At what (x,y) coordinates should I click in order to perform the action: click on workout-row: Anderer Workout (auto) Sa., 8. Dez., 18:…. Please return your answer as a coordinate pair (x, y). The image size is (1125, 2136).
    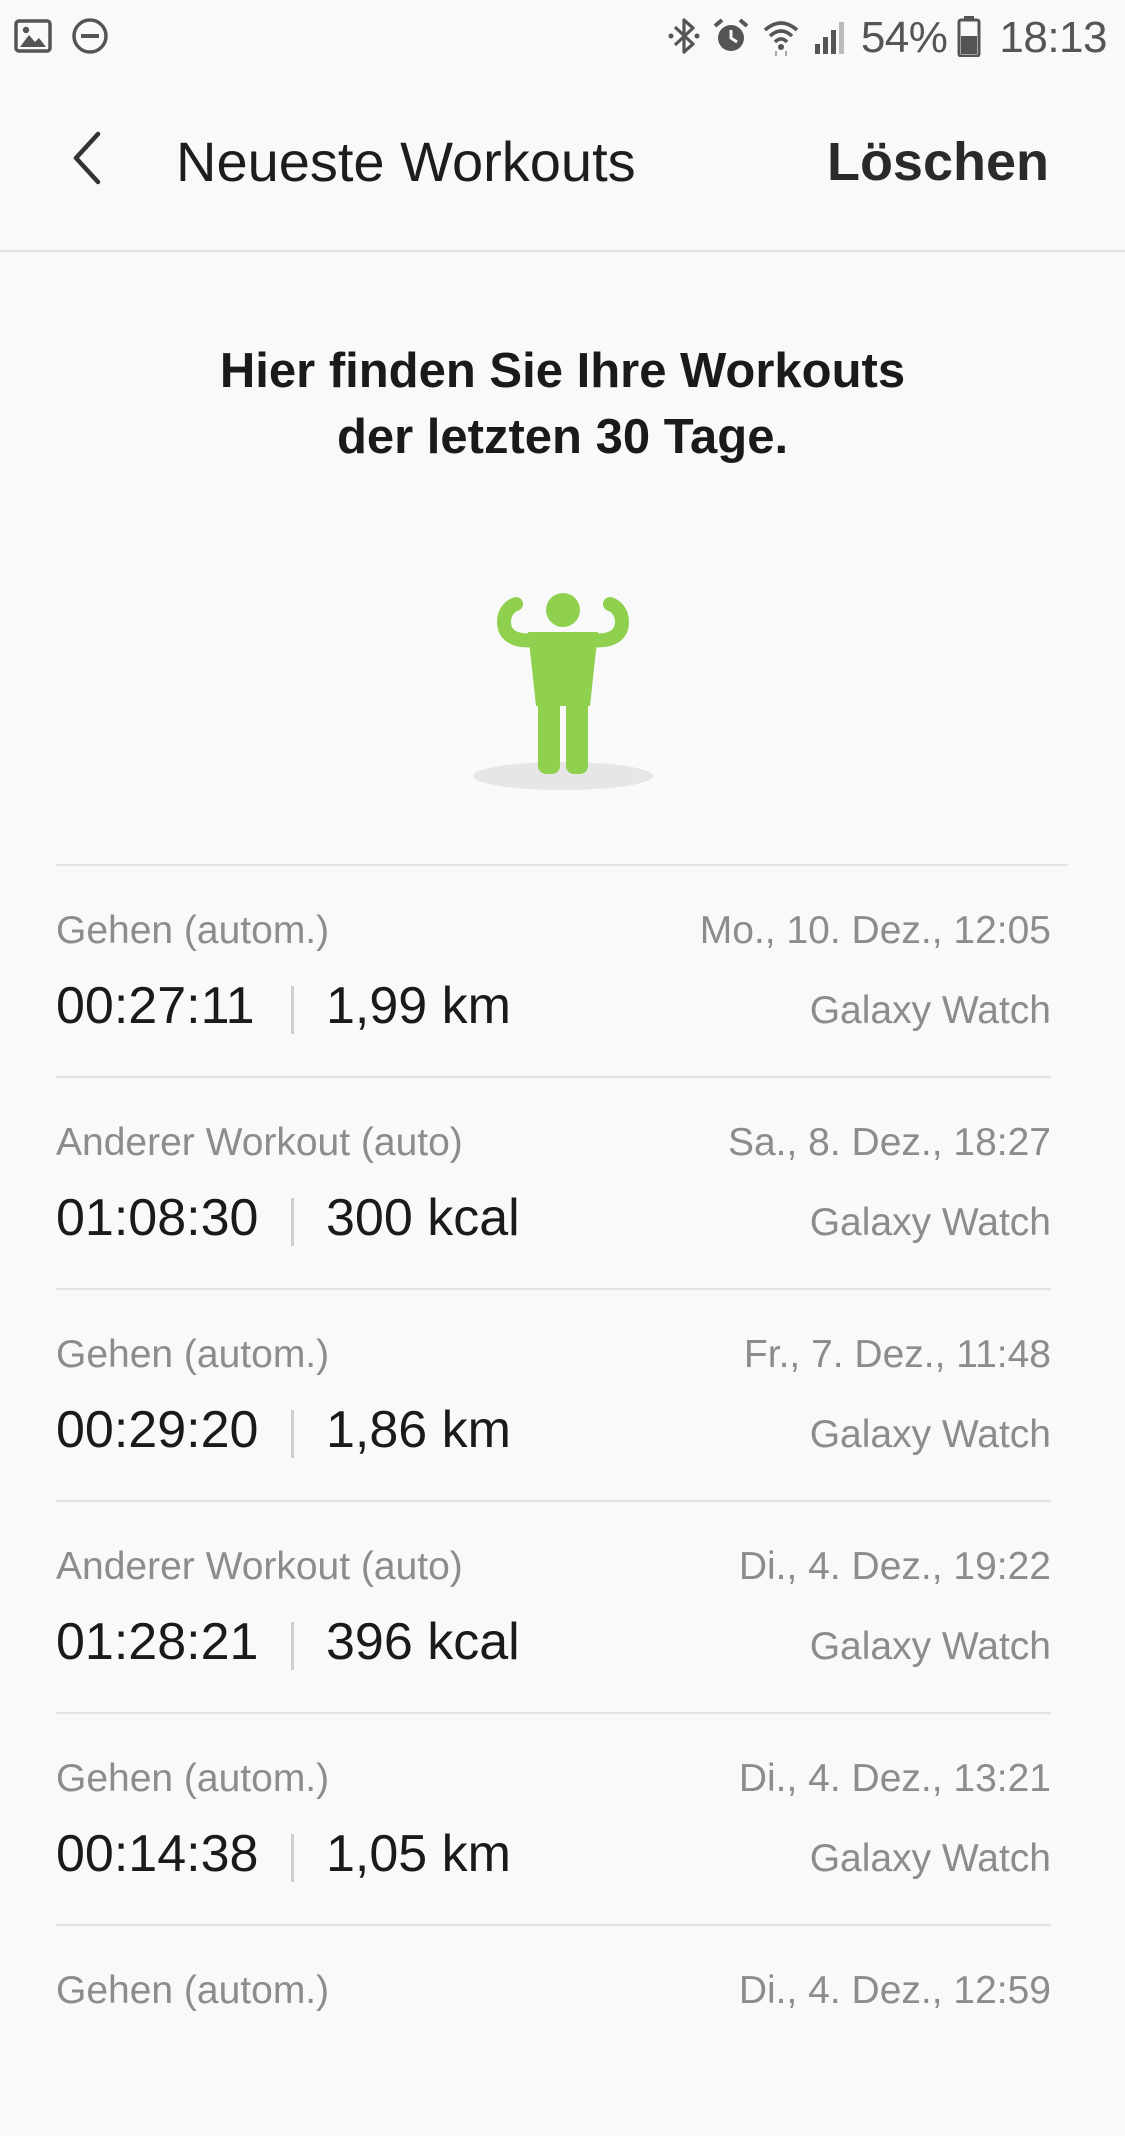
    Looking at the image, I should click on (553, 1184).